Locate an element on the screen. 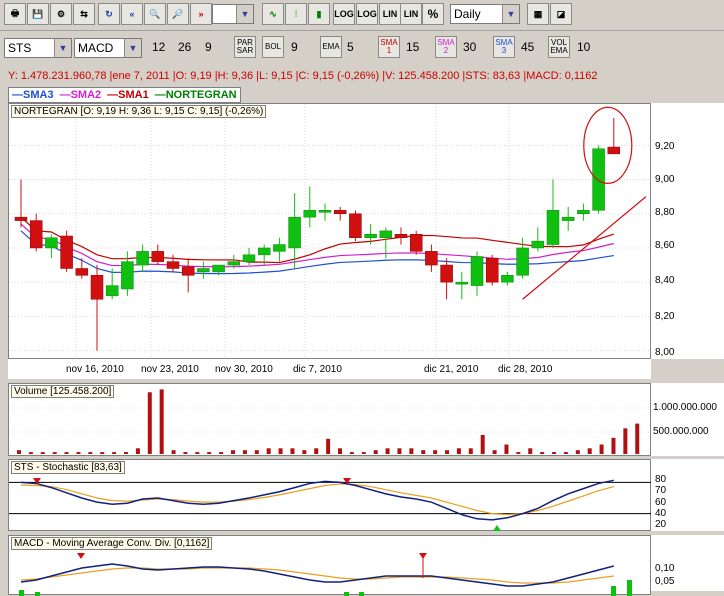 This screenshot has width=724, height=596. bol-button: BOL is located at coordinates (273, 47).